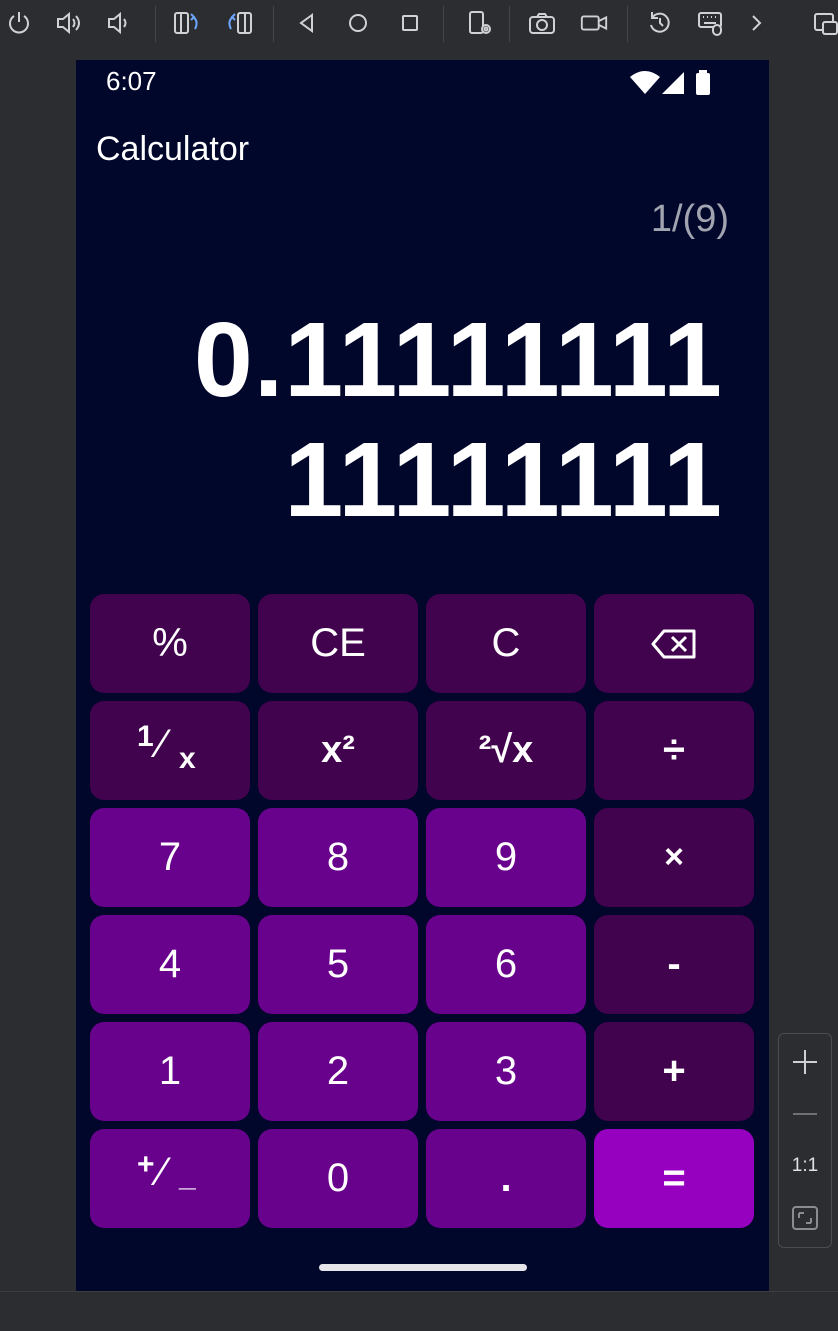 The image size is (838, 1331). I want to click on video-record-icon, so click(594, 23).